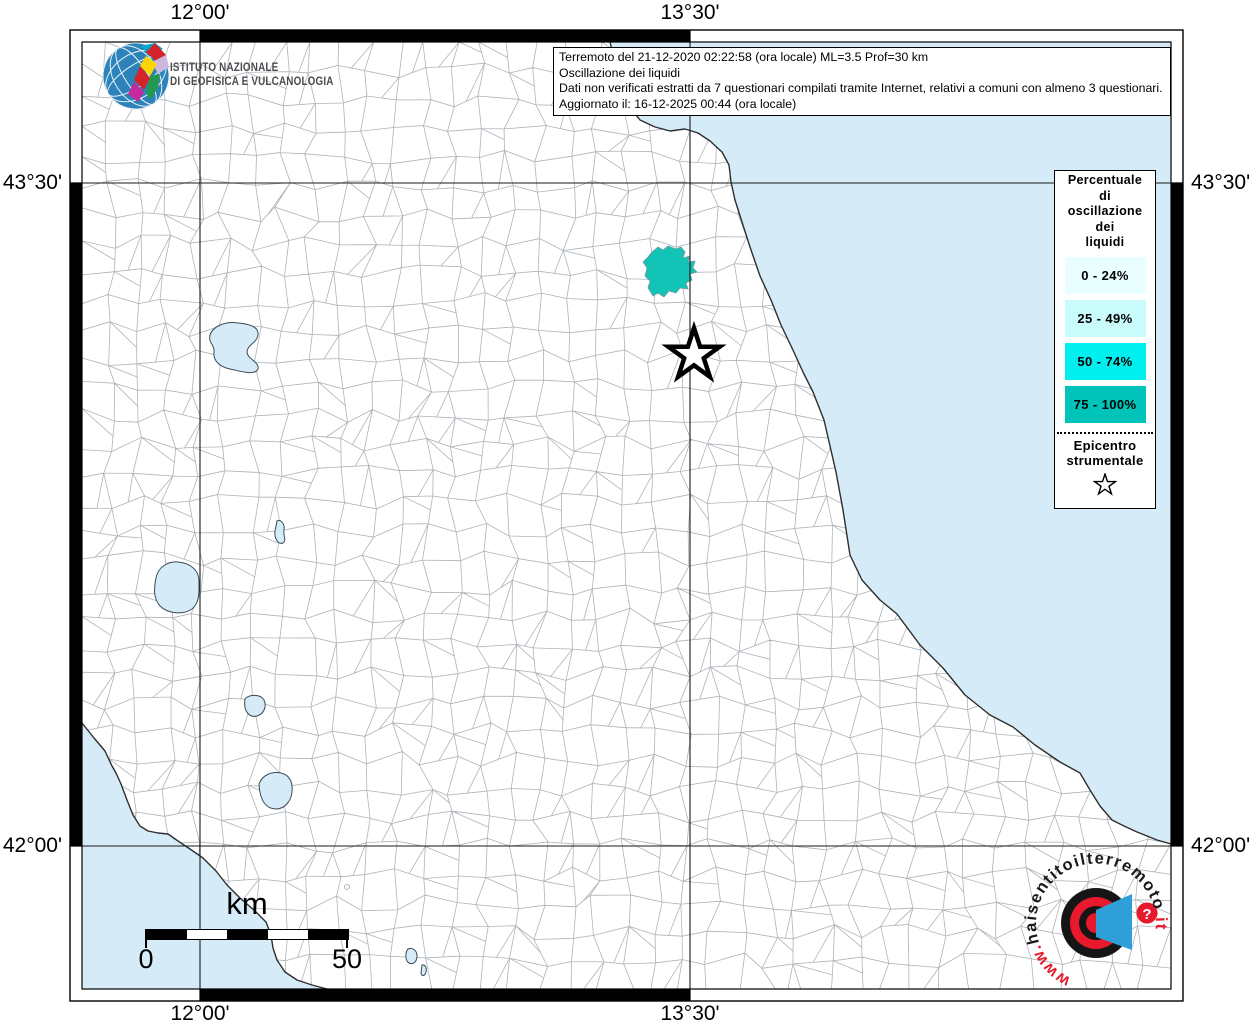 The height and width of the screenshot is (1024, 1256). I want to click on lat-label-left-south: 42°00', so click(32, 845).